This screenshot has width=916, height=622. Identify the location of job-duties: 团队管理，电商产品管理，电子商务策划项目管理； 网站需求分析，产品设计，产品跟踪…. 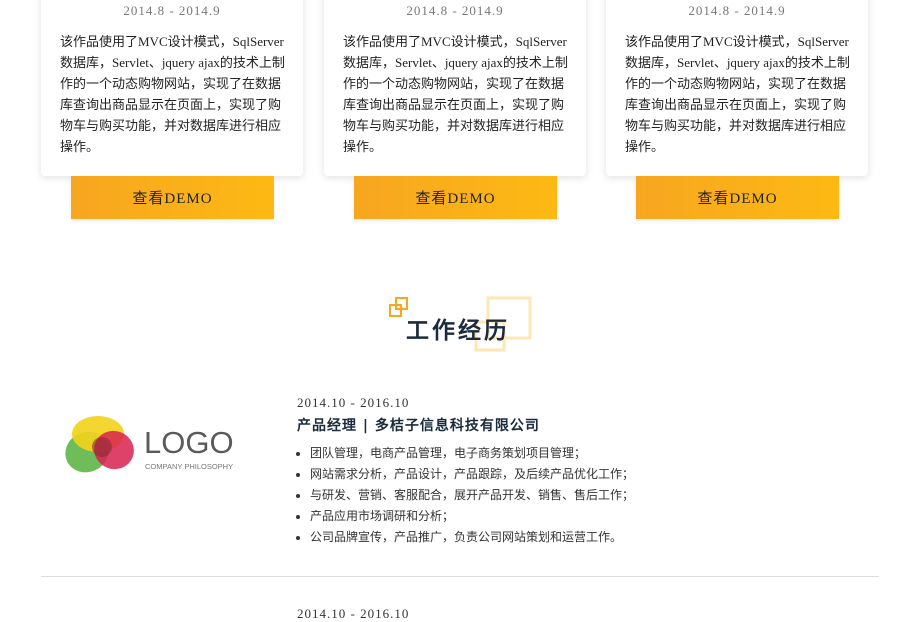
(465, 495).